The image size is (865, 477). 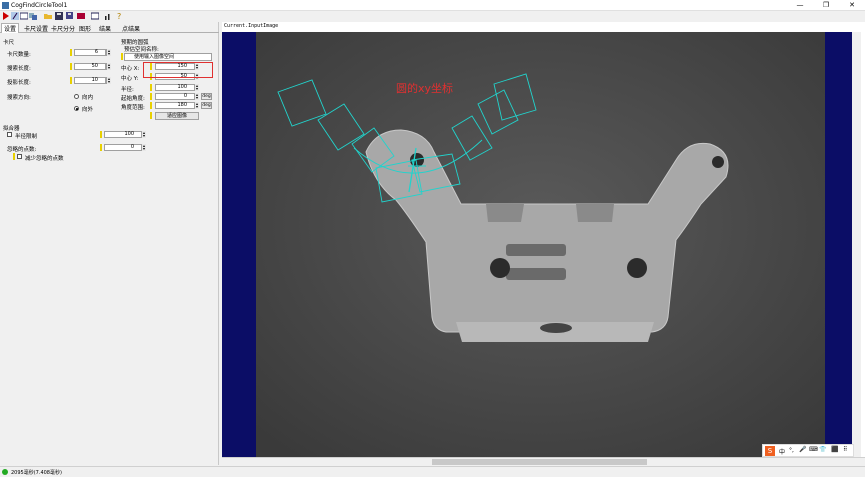 What do you see at coordinates (123, 147) in the screenshot?
I see `ignore-count-input: 0` at bounding box center [123, 147].